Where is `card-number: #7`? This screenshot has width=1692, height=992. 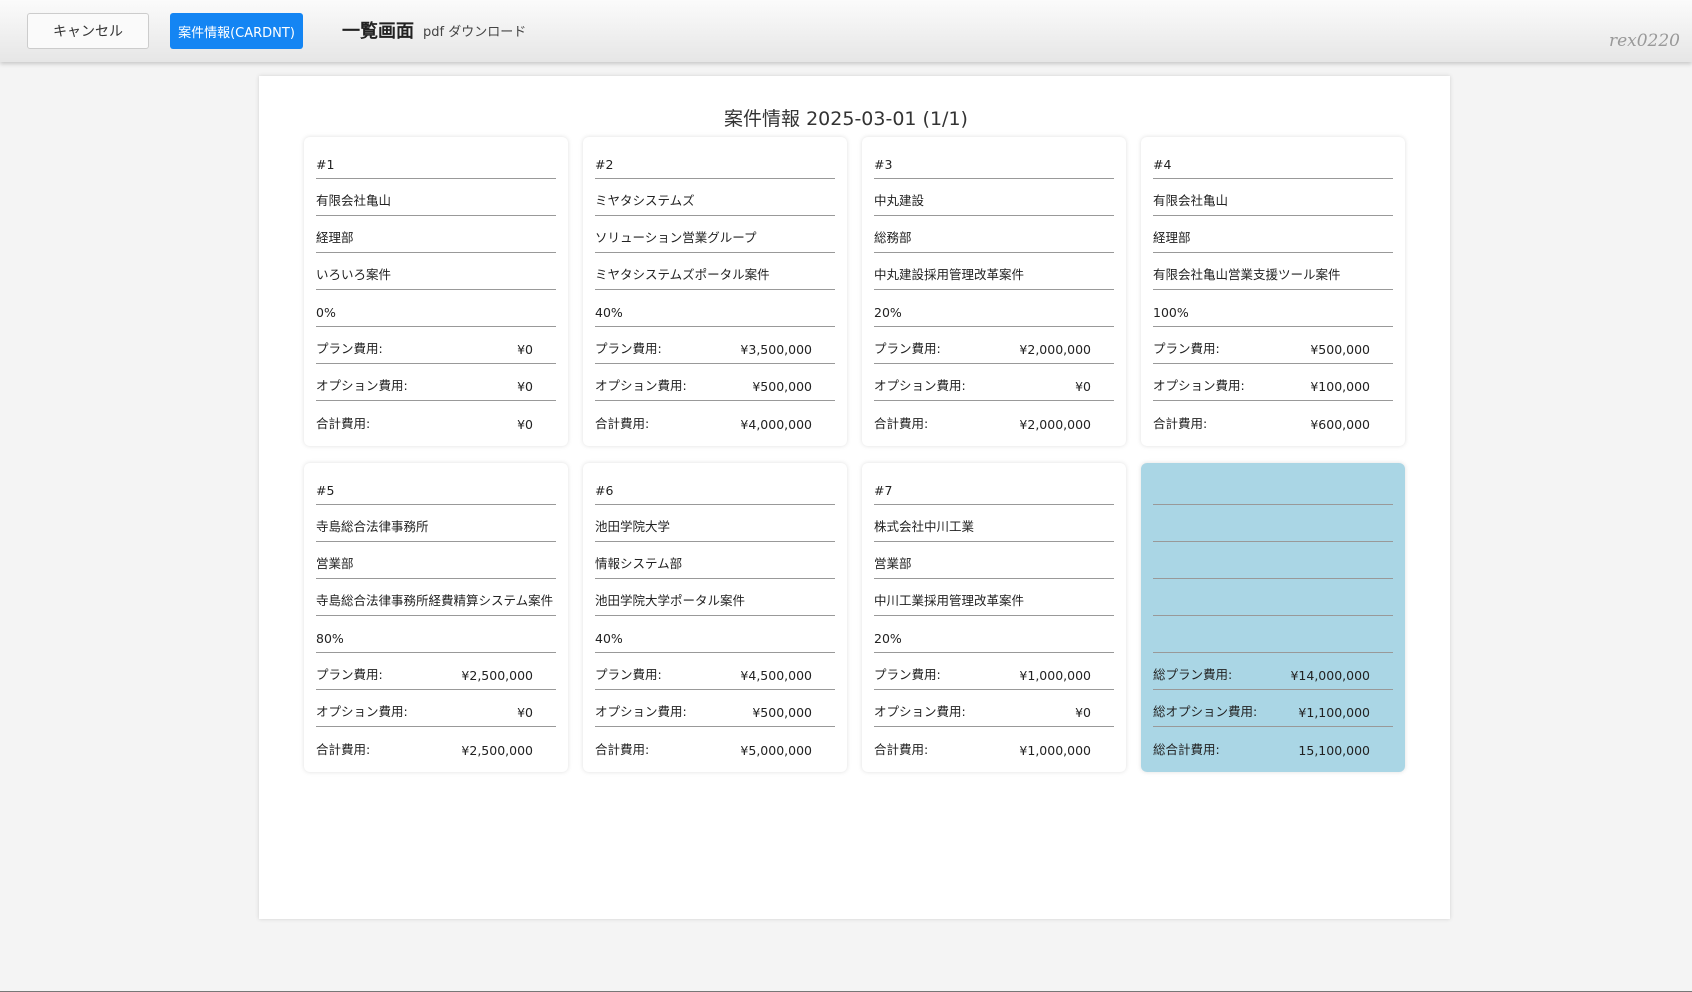
card-number: #7 is located at coordinates (883, 490).